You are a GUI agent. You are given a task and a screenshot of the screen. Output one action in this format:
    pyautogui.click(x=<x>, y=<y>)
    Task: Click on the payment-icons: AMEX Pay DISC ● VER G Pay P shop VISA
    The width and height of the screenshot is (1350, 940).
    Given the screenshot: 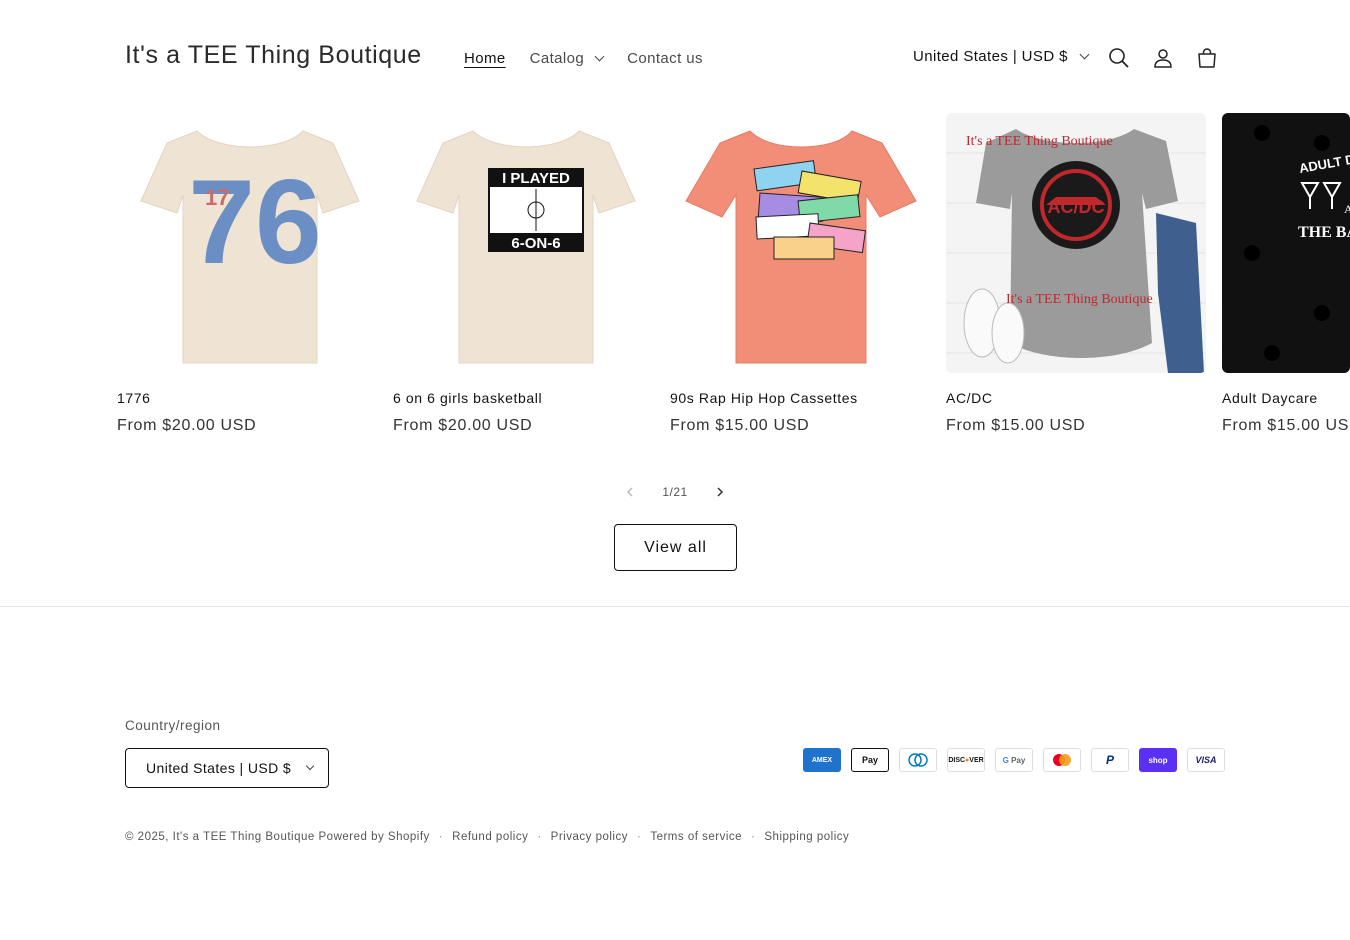 What is the action you would take?
    pyautogui.click(x=1014, y=760)
    